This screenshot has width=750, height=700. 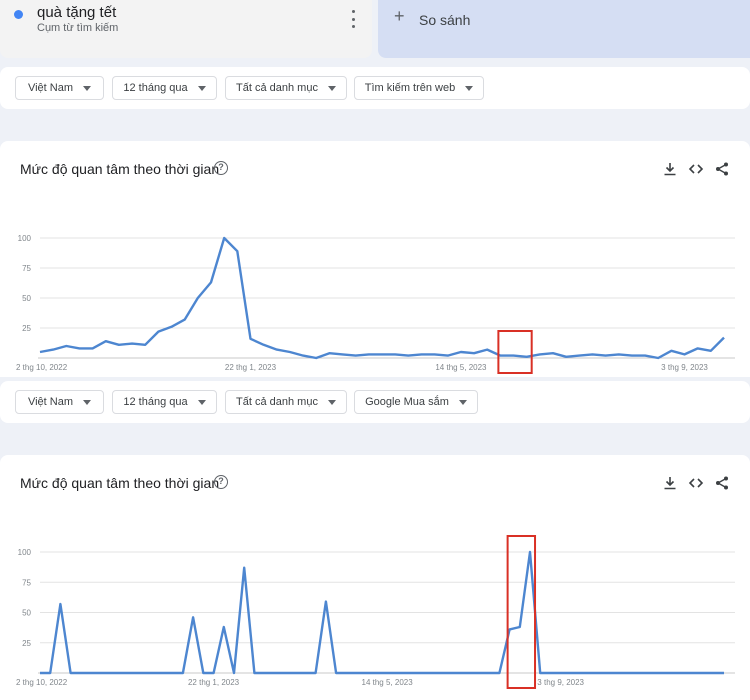 I want to click on category-filter: Tất cả danh mục, so click(x=286, y=402).